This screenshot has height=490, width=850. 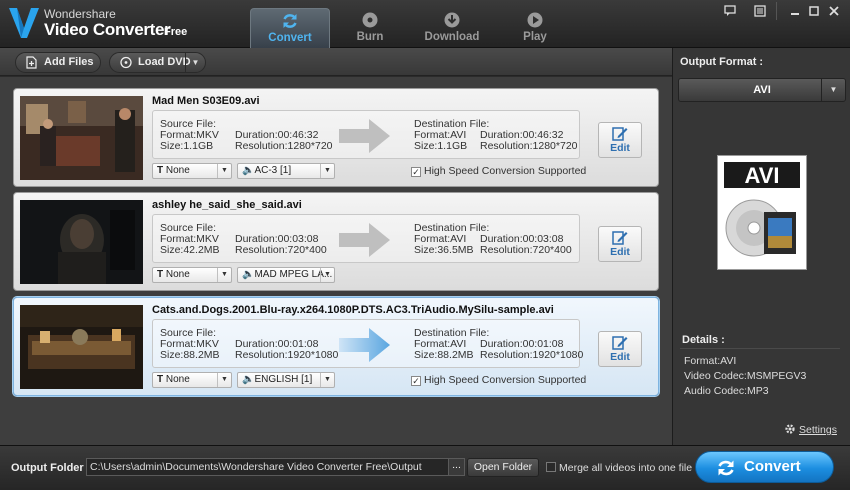 I want to click on tab-burn: Burn, so click(x=370, y=28).